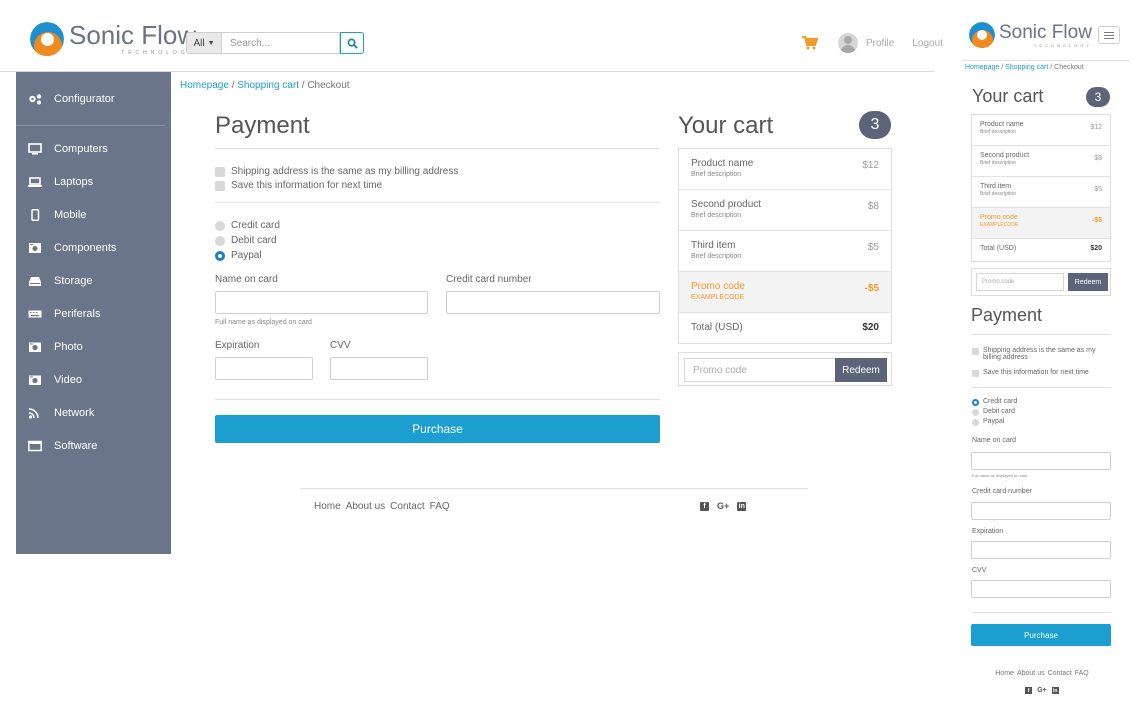 The height and width of the screenshot is (722, 1142). What do you see at coordinates (328, 85) in the screenshot?
I see `breadcrumb-current: Checkout` at bounding box center [328, 85].